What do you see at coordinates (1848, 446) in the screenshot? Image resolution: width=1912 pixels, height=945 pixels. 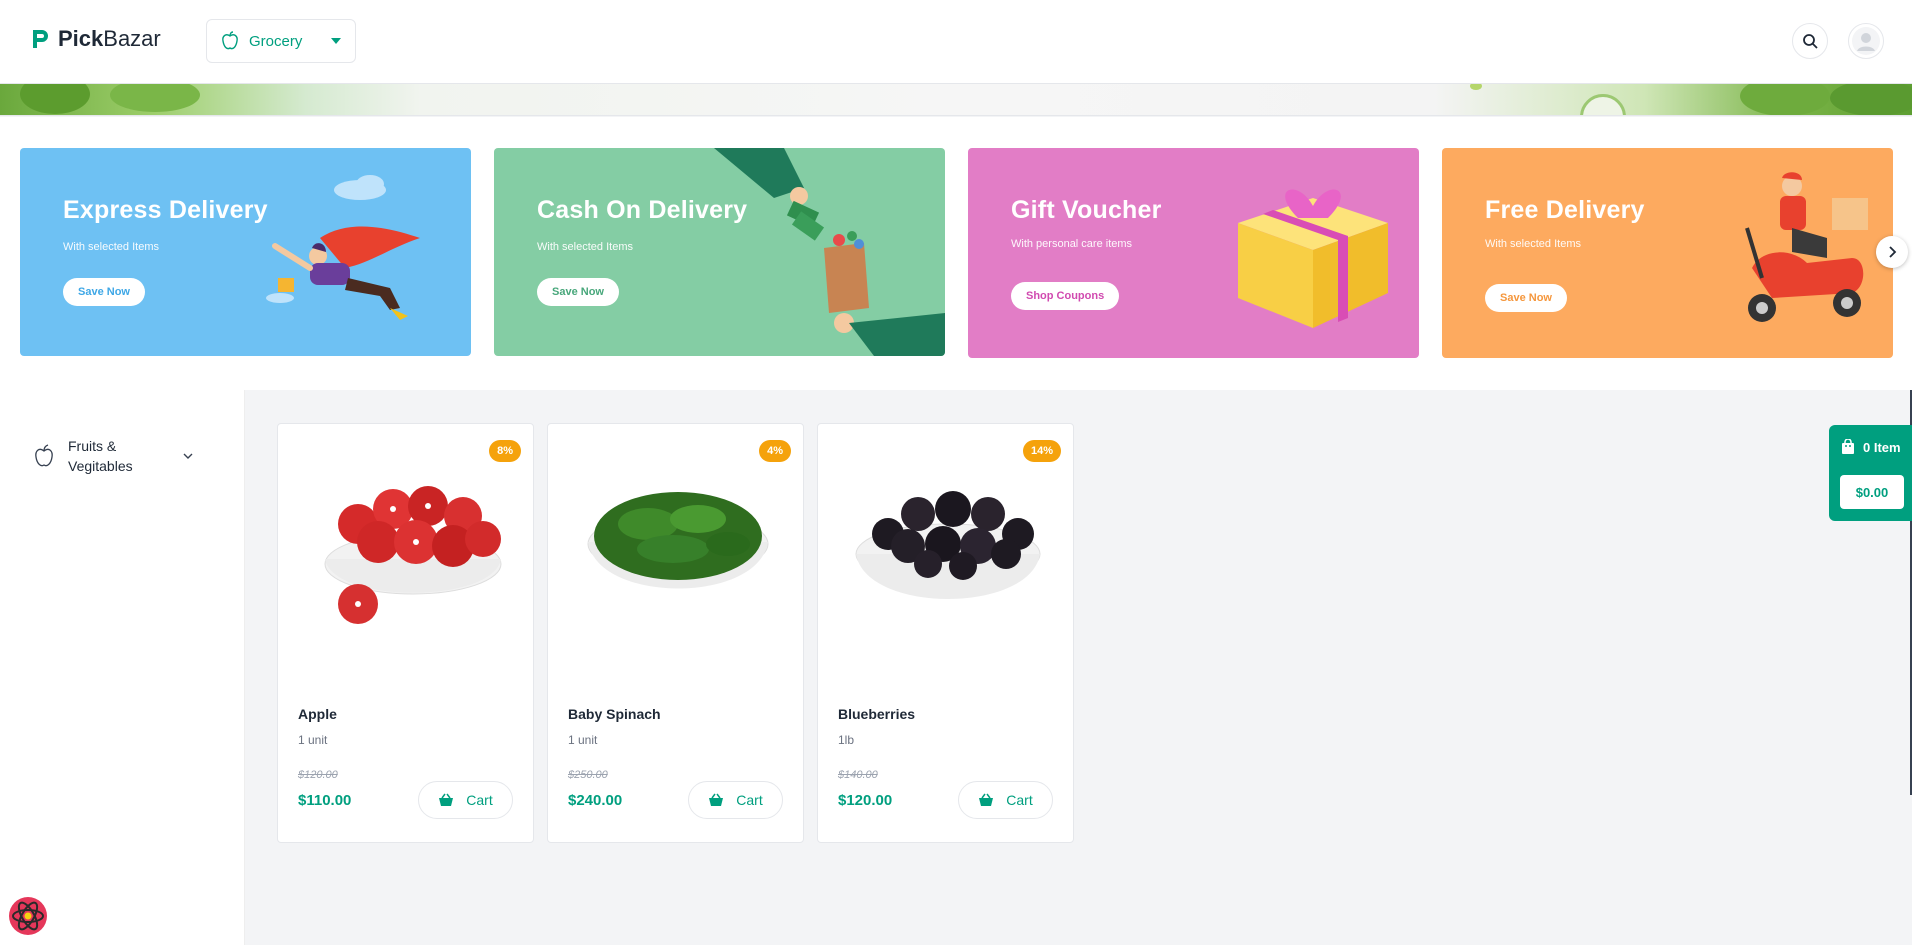 I see `shopping-bag-icon` at bounding box center [1848, 446].